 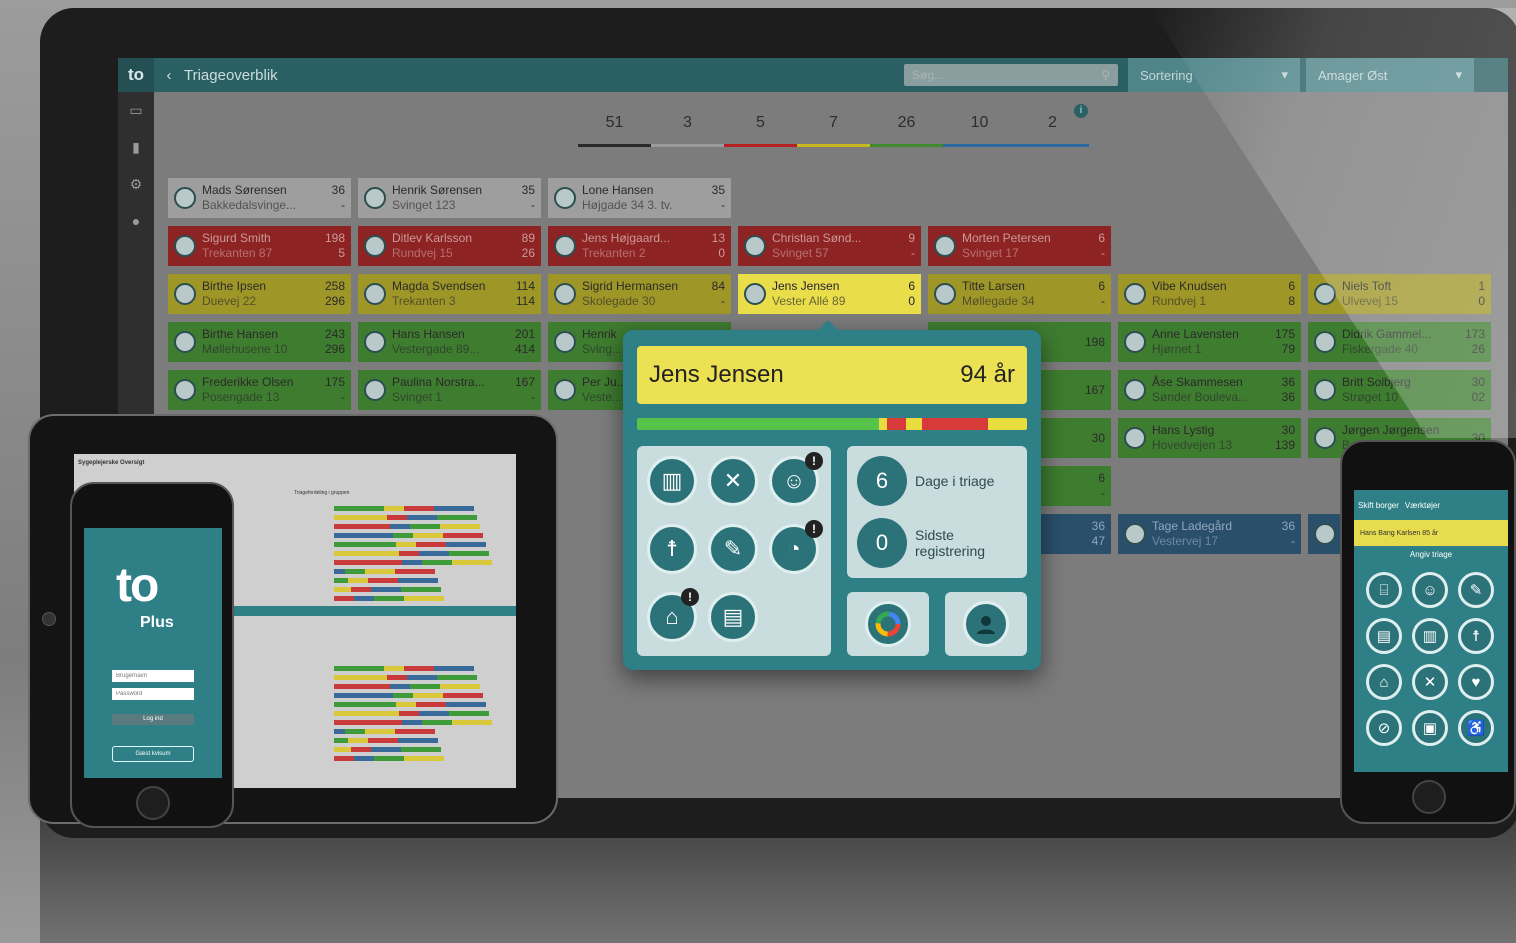 I want to click on patient-card: Birthe Ipsen Duevej 22 258 296, so click(x=259, y=294).